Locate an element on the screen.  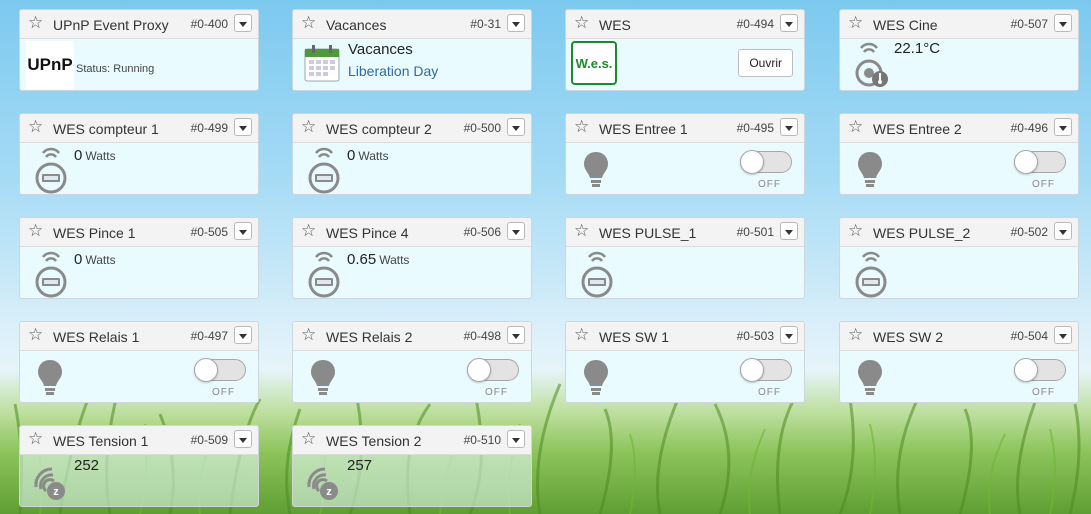
device-tile-wes-pulse-1: ☆ WES PULSE_1 #0-501 is located at coordinates (685, 258).